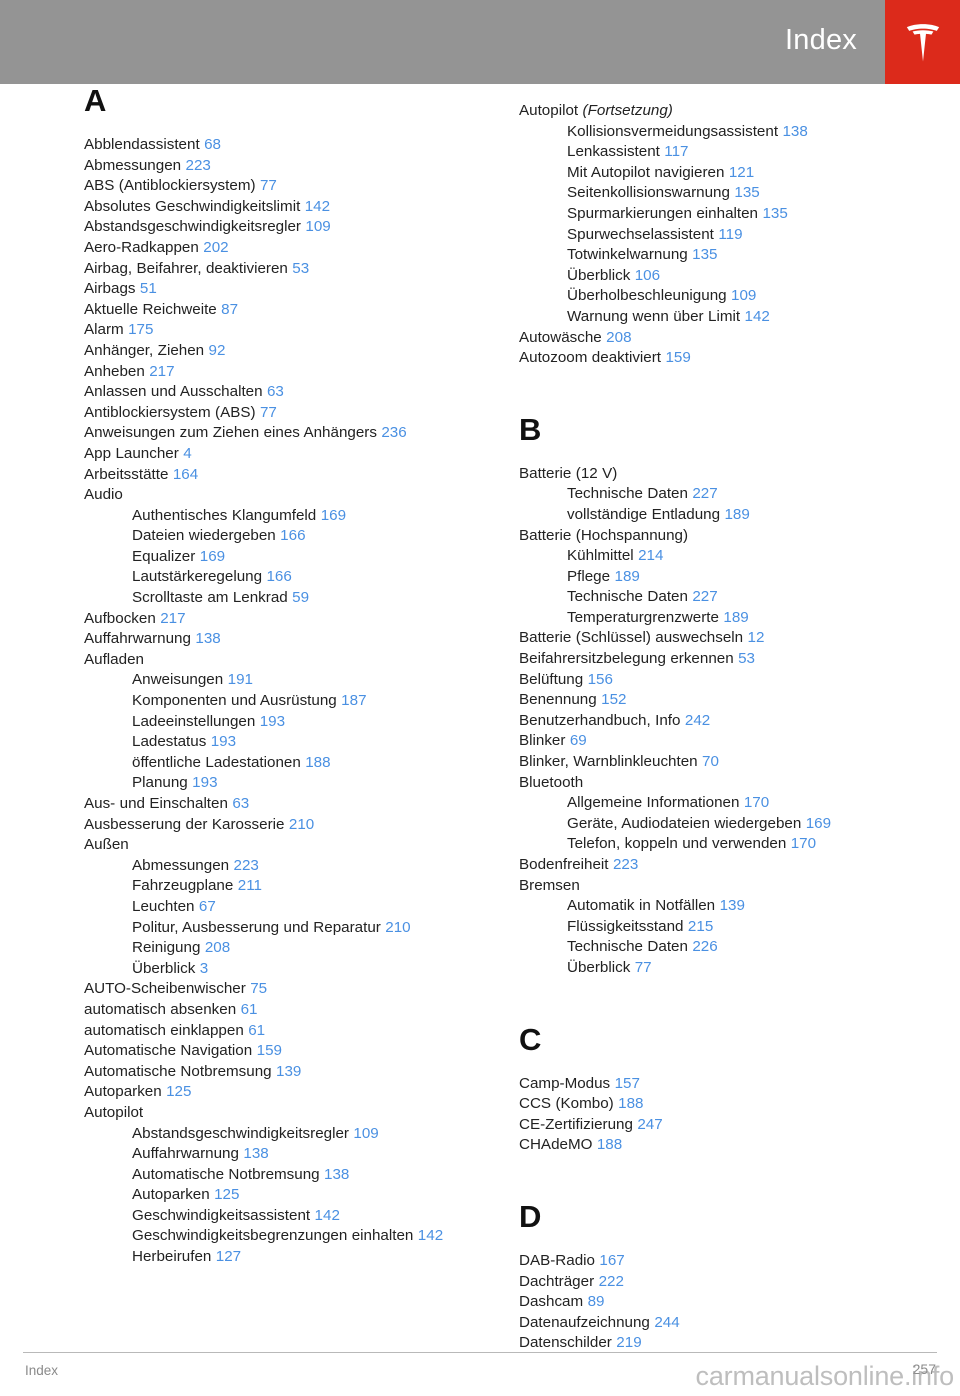  I want to click on index-entry: Batterie (Schlüssel) auswechseln 12, so click(719, 638).